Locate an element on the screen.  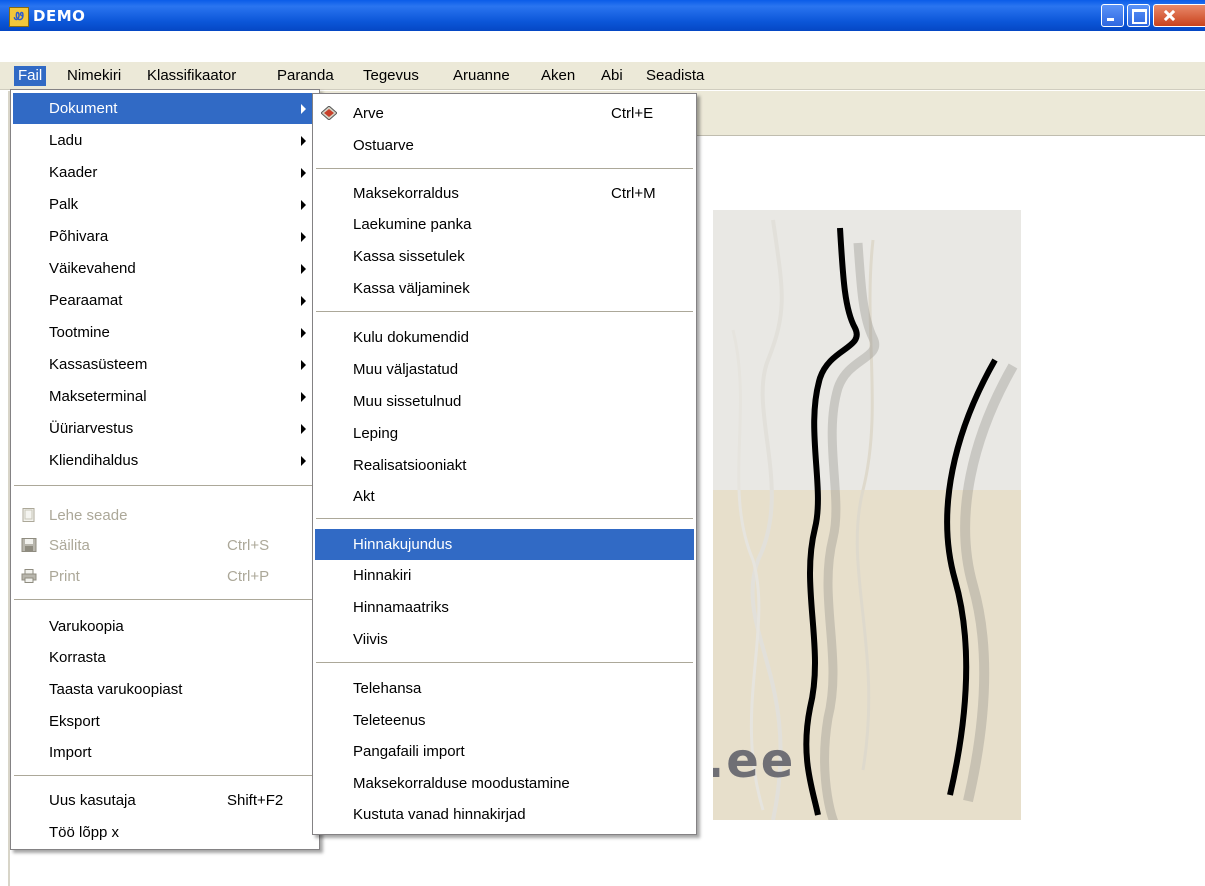
menu-item-label: Dokument is located at coordinates (83, 108).